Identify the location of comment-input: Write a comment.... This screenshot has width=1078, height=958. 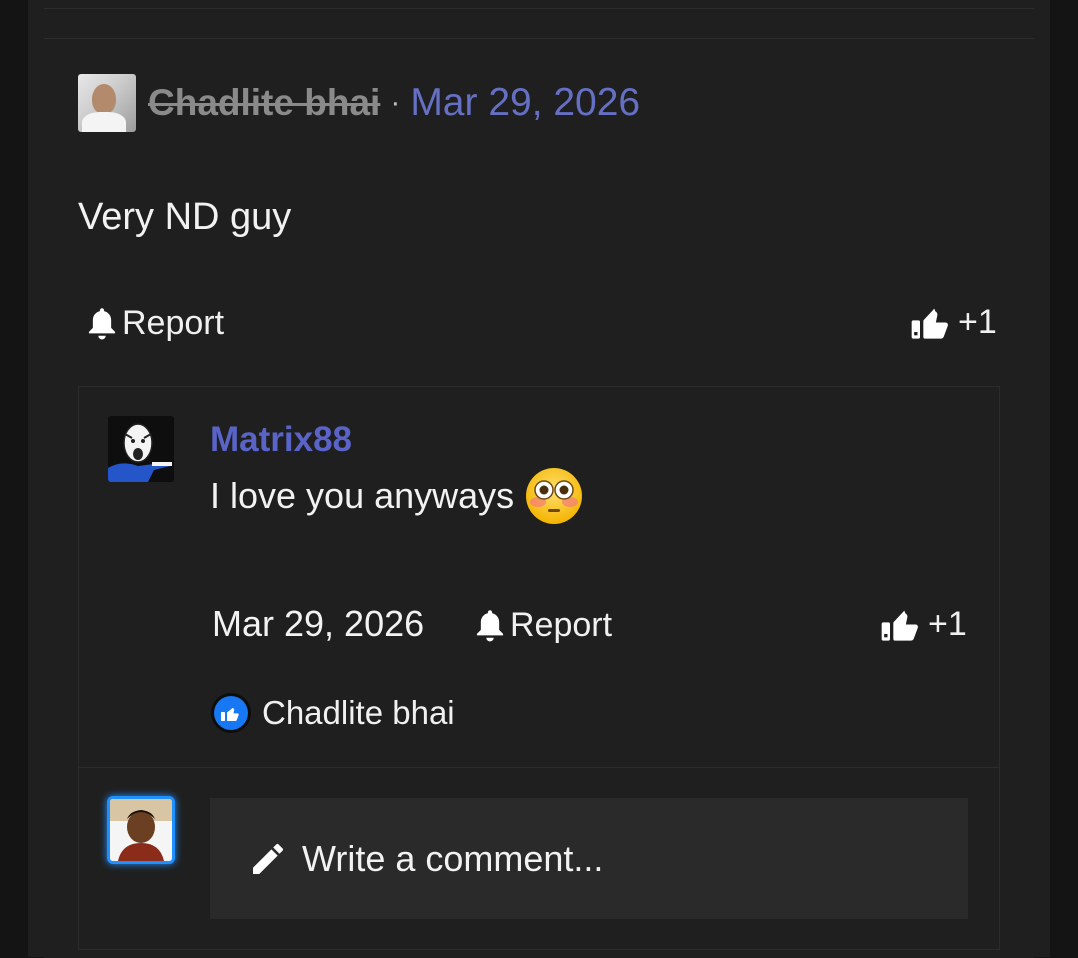
(589, 858).